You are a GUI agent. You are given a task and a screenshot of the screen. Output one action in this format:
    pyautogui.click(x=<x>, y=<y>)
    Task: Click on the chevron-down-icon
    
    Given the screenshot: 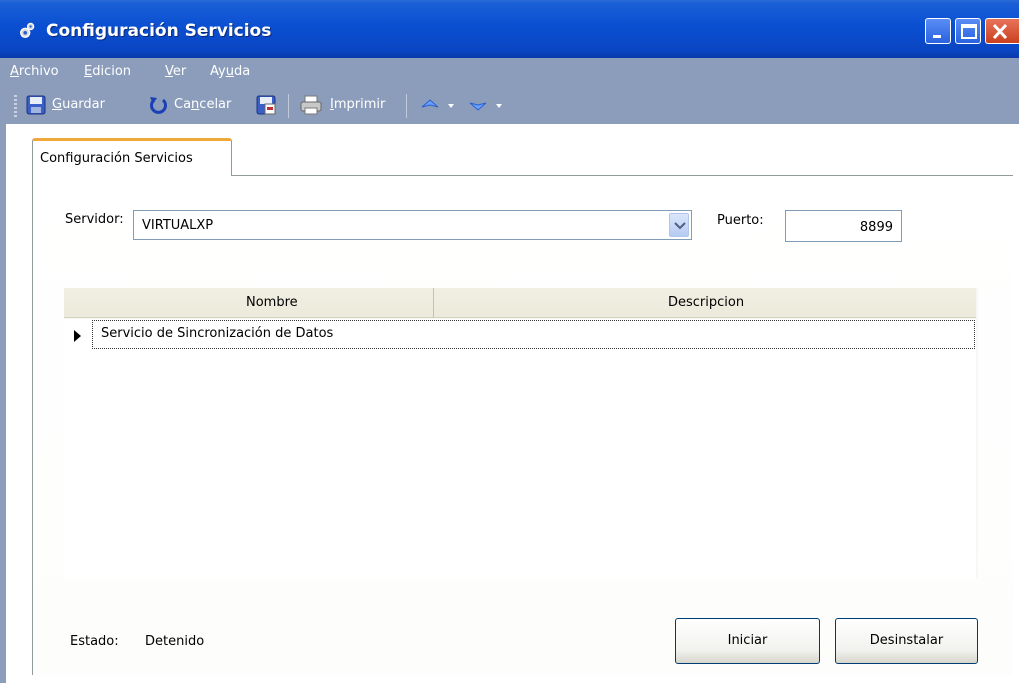 What is the action you would take?
    pyautogui.click(x=680, y=226)
    